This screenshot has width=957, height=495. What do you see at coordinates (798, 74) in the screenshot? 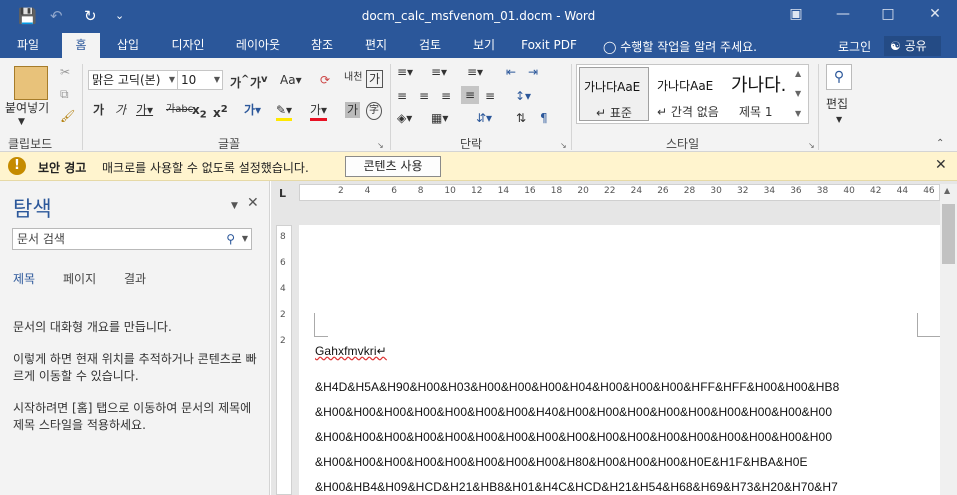
I see `styles-scroll-up-icon: ▲` at bounding box center [798, 74].